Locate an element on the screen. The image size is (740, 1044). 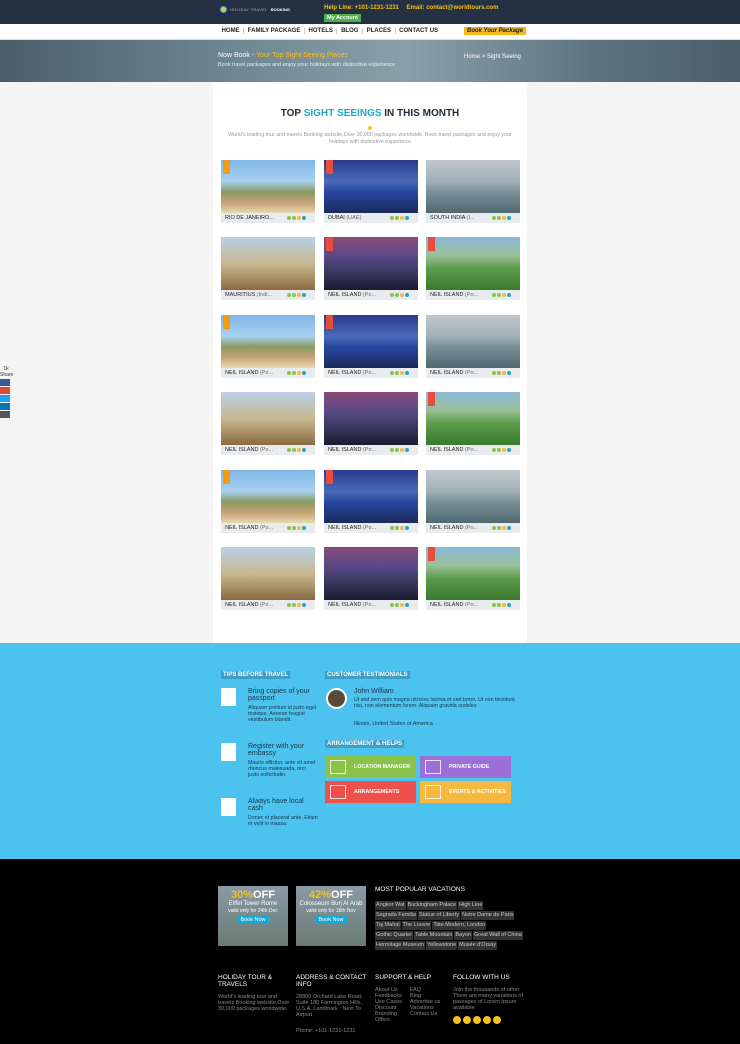
vacation-tag: Tate Modern, London is located at coordinates (459, 925).